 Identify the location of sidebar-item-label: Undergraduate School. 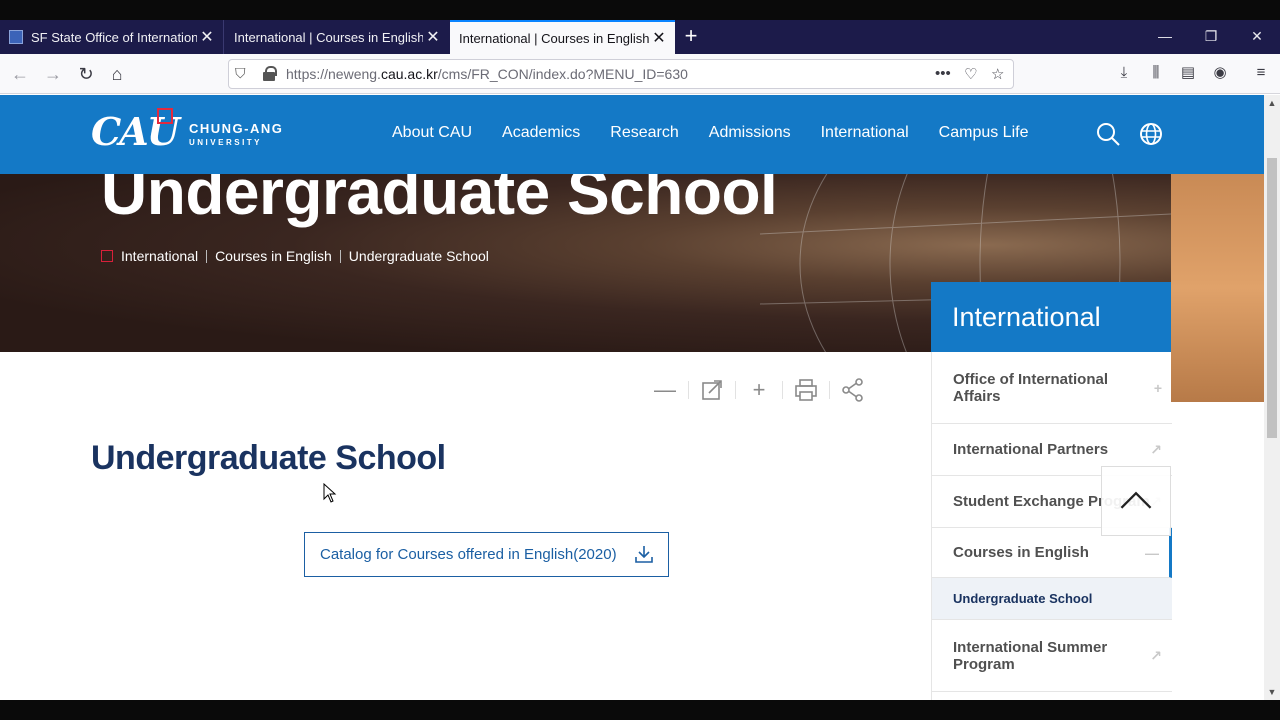
(1023, 598).